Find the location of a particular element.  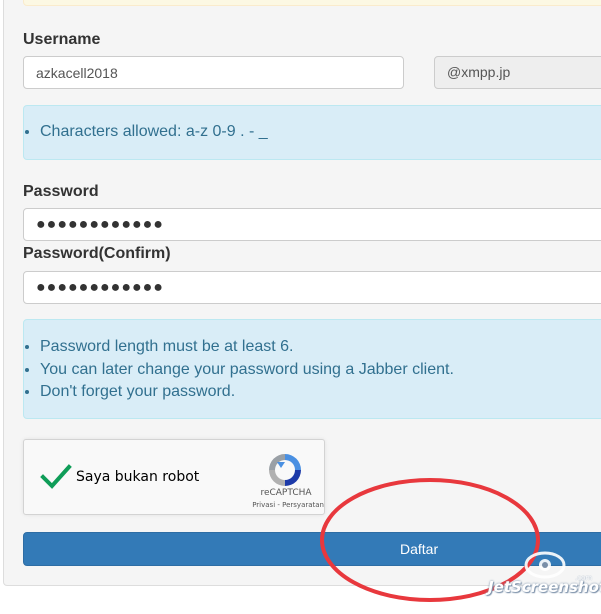

password-hint: Password length must be at least 6. is located at coordinates (320, 347).